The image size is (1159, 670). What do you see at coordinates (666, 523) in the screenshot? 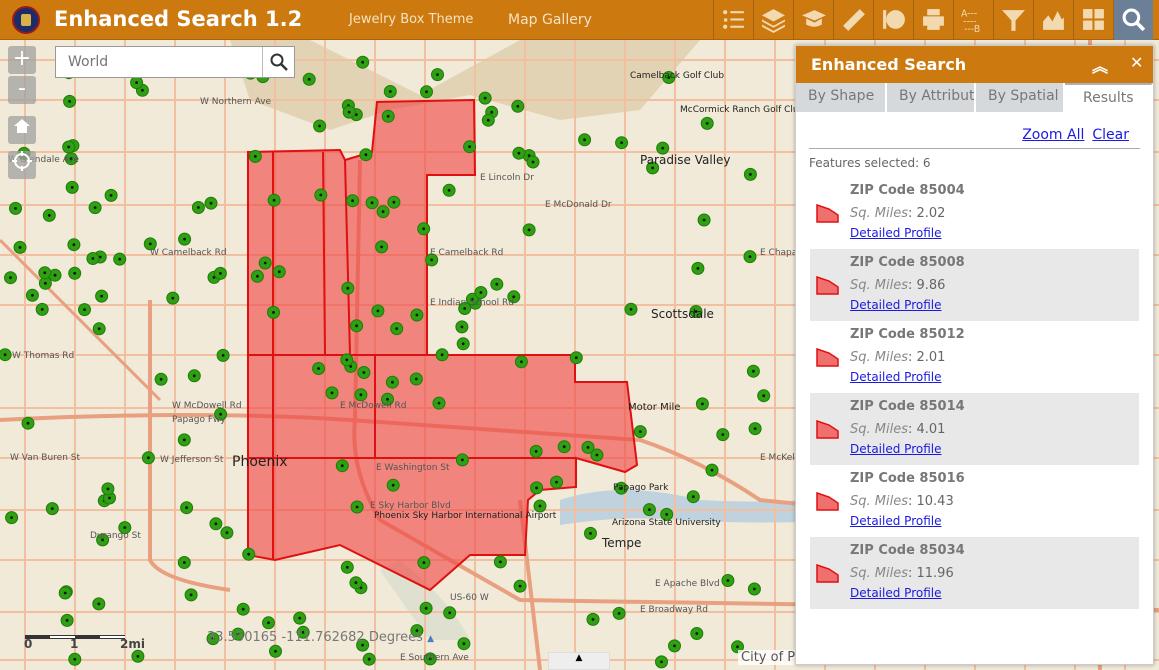
I see `place-label: Arizona State University` at bounding box center [666, 523].